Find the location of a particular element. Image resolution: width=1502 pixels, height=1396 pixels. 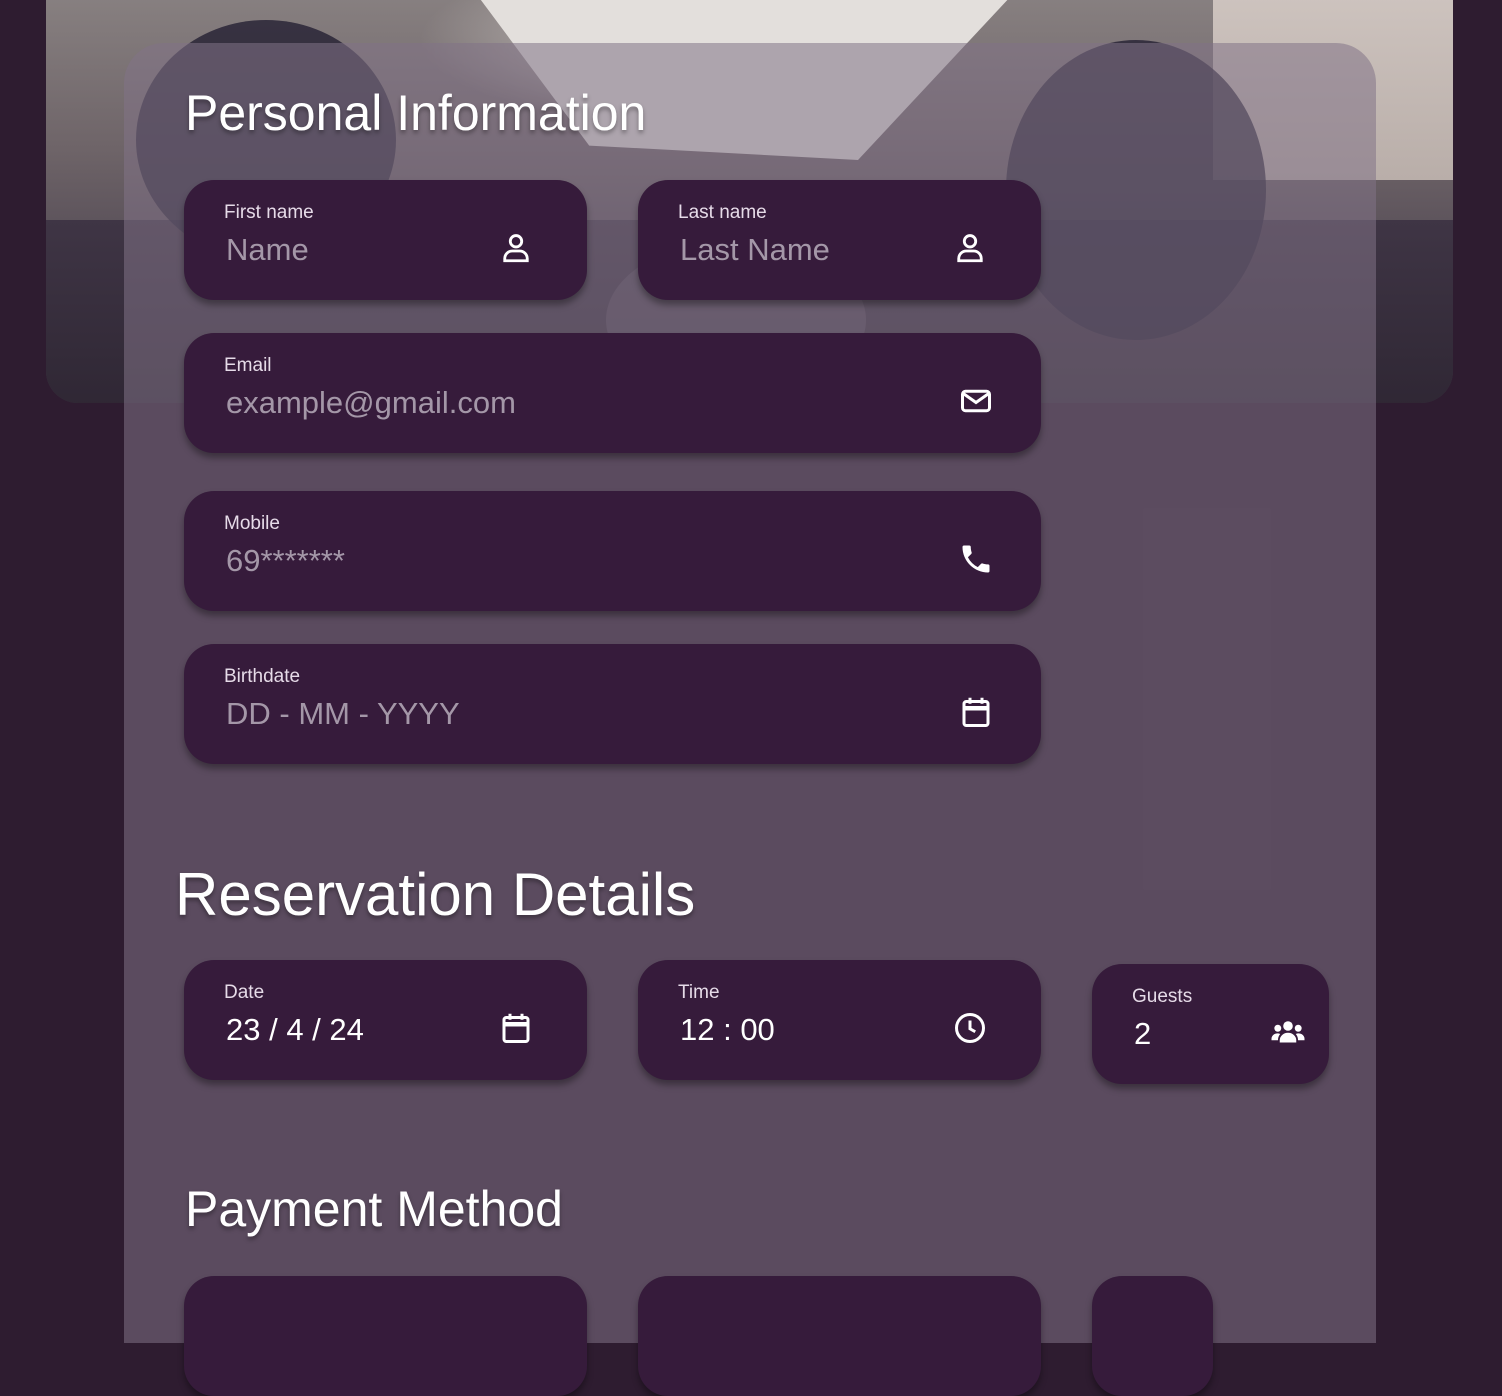

birthdate-field: Birthdate DD - MM - YYYY is located at coordinates (612, 704).